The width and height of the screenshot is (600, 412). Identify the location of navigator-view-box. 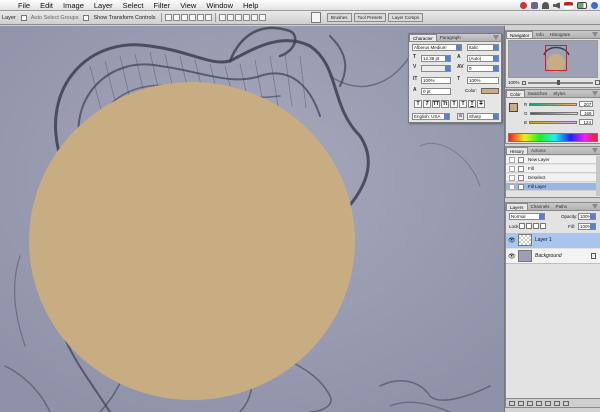
(556, 58).